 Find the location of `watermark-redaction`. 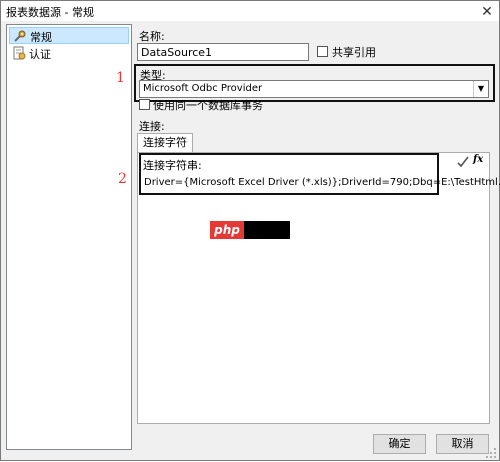

watermark-redaction is located at coordinates (267, 230).